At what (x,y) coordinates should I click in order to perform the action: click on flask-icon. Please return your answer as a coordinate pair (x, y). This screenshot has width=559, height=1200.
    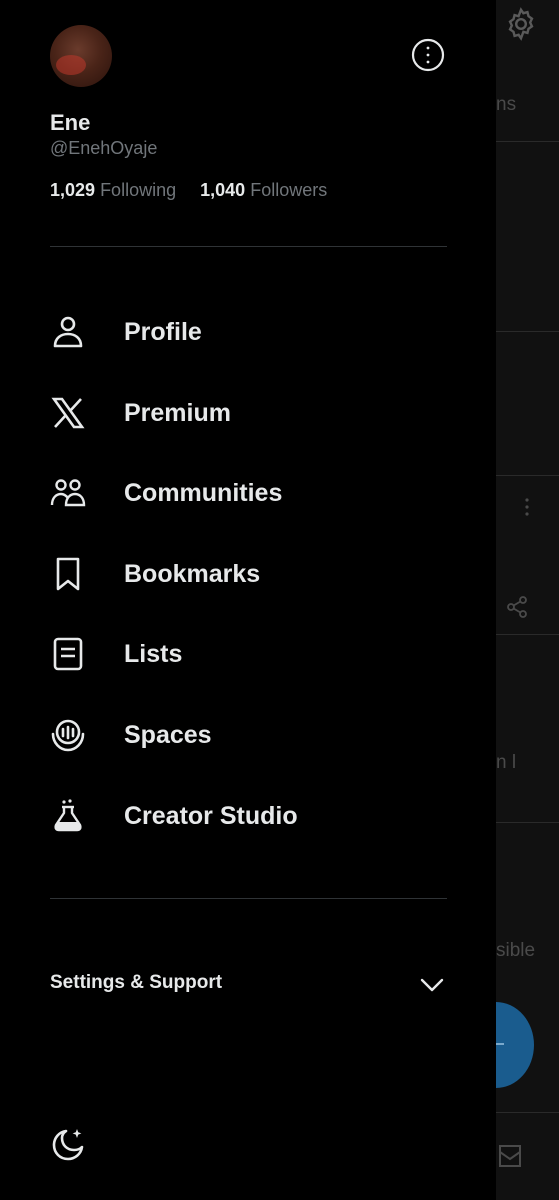
    Looking at the image, I should click on (68, 816).